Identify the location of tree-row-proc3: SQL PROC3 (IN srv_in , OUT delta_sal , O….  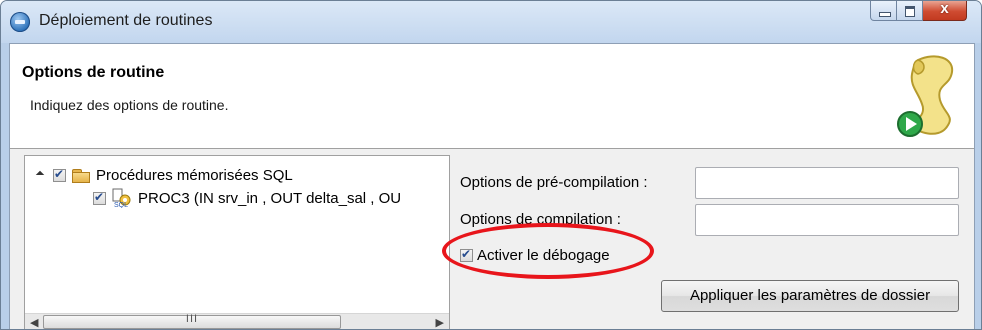
(247, 198).